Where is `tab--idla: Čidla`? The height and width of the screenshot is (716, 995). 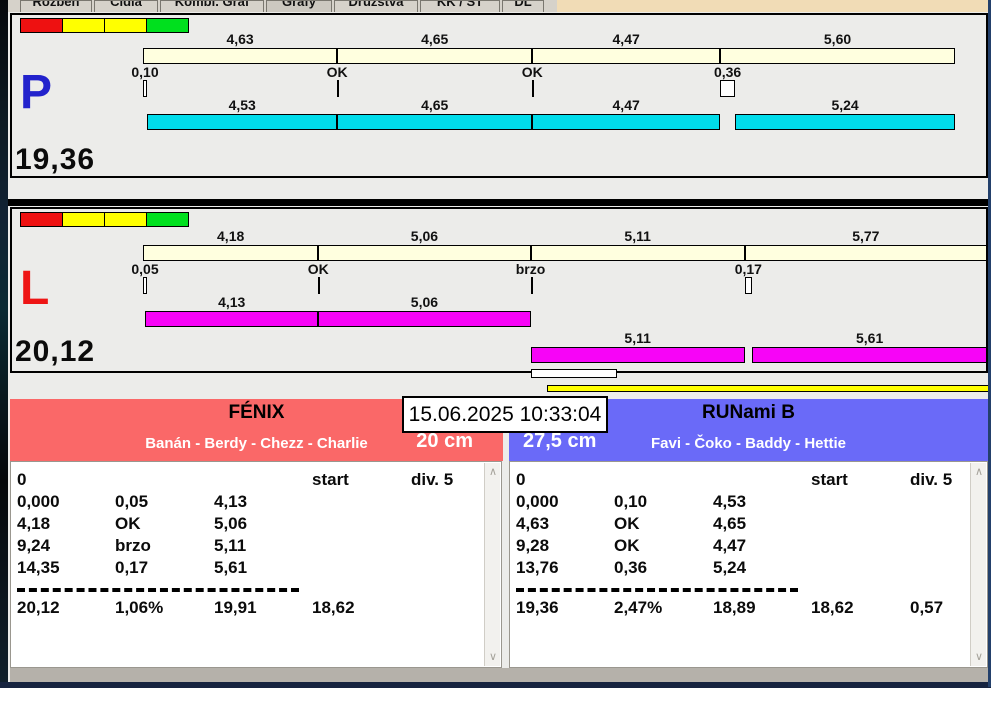 tab--idla: Čidla is located at coordinates (126, 6).